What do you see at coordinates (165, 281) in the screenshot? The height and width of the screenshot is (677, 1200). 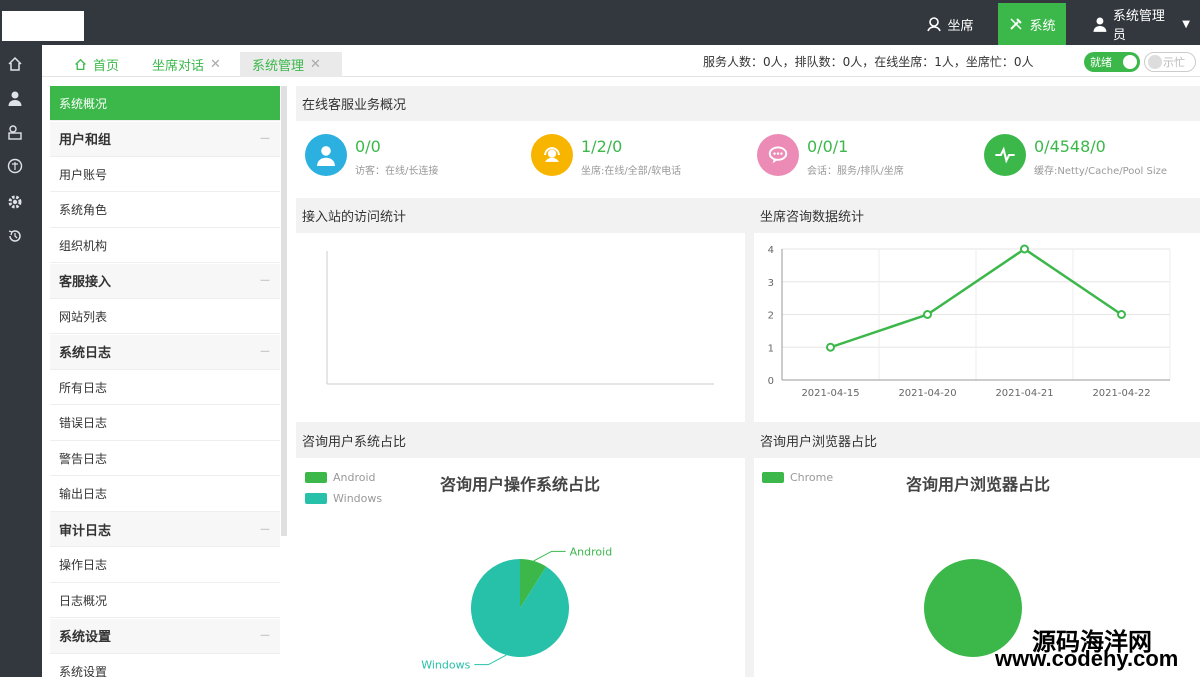 I see `sidebar-group-header: 客服接入 —` at bounding box center [165, 281].